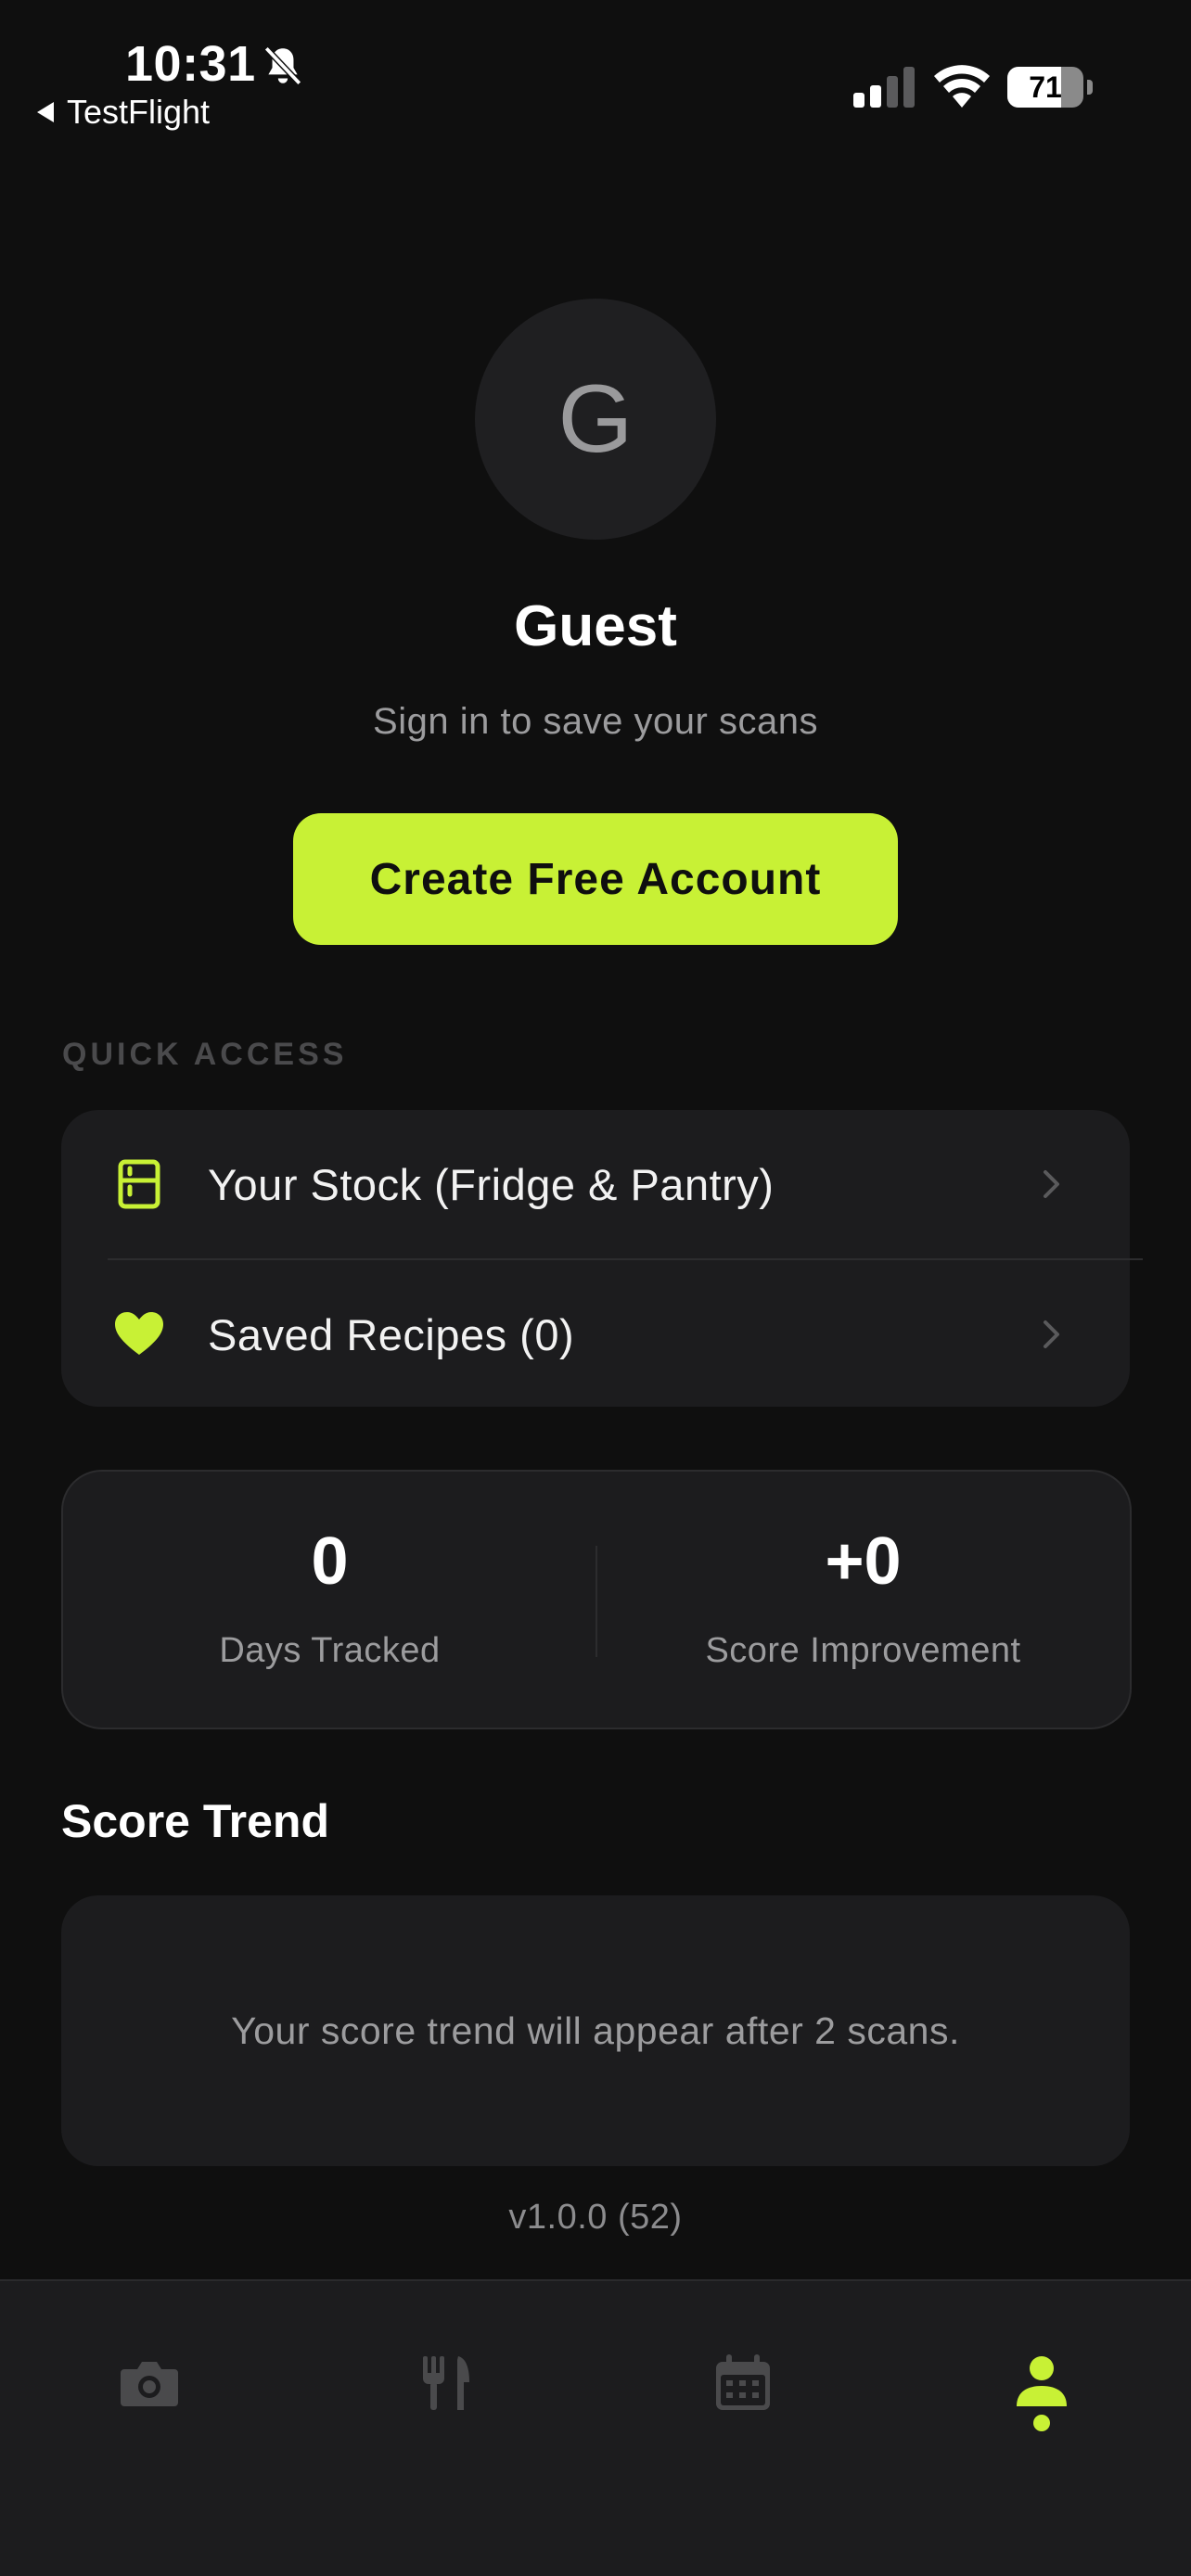  Describe the element at coordinates (595, 626) in the screenshot. I see `profile-name: Guest` at that location.